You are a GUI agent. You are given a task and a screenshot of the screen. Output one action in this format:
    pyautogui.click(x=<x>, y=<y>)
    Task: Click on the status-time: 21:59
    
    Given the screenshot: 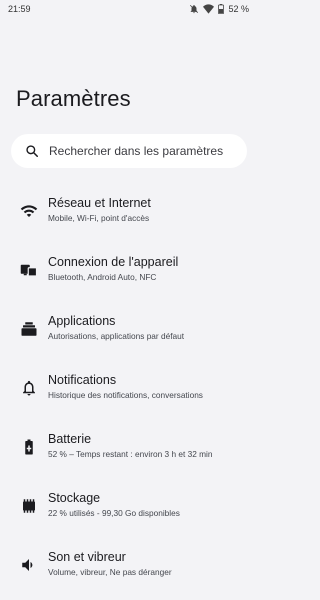 What is the action you would take?
    pyautogui.click(x=19, y=9)
    